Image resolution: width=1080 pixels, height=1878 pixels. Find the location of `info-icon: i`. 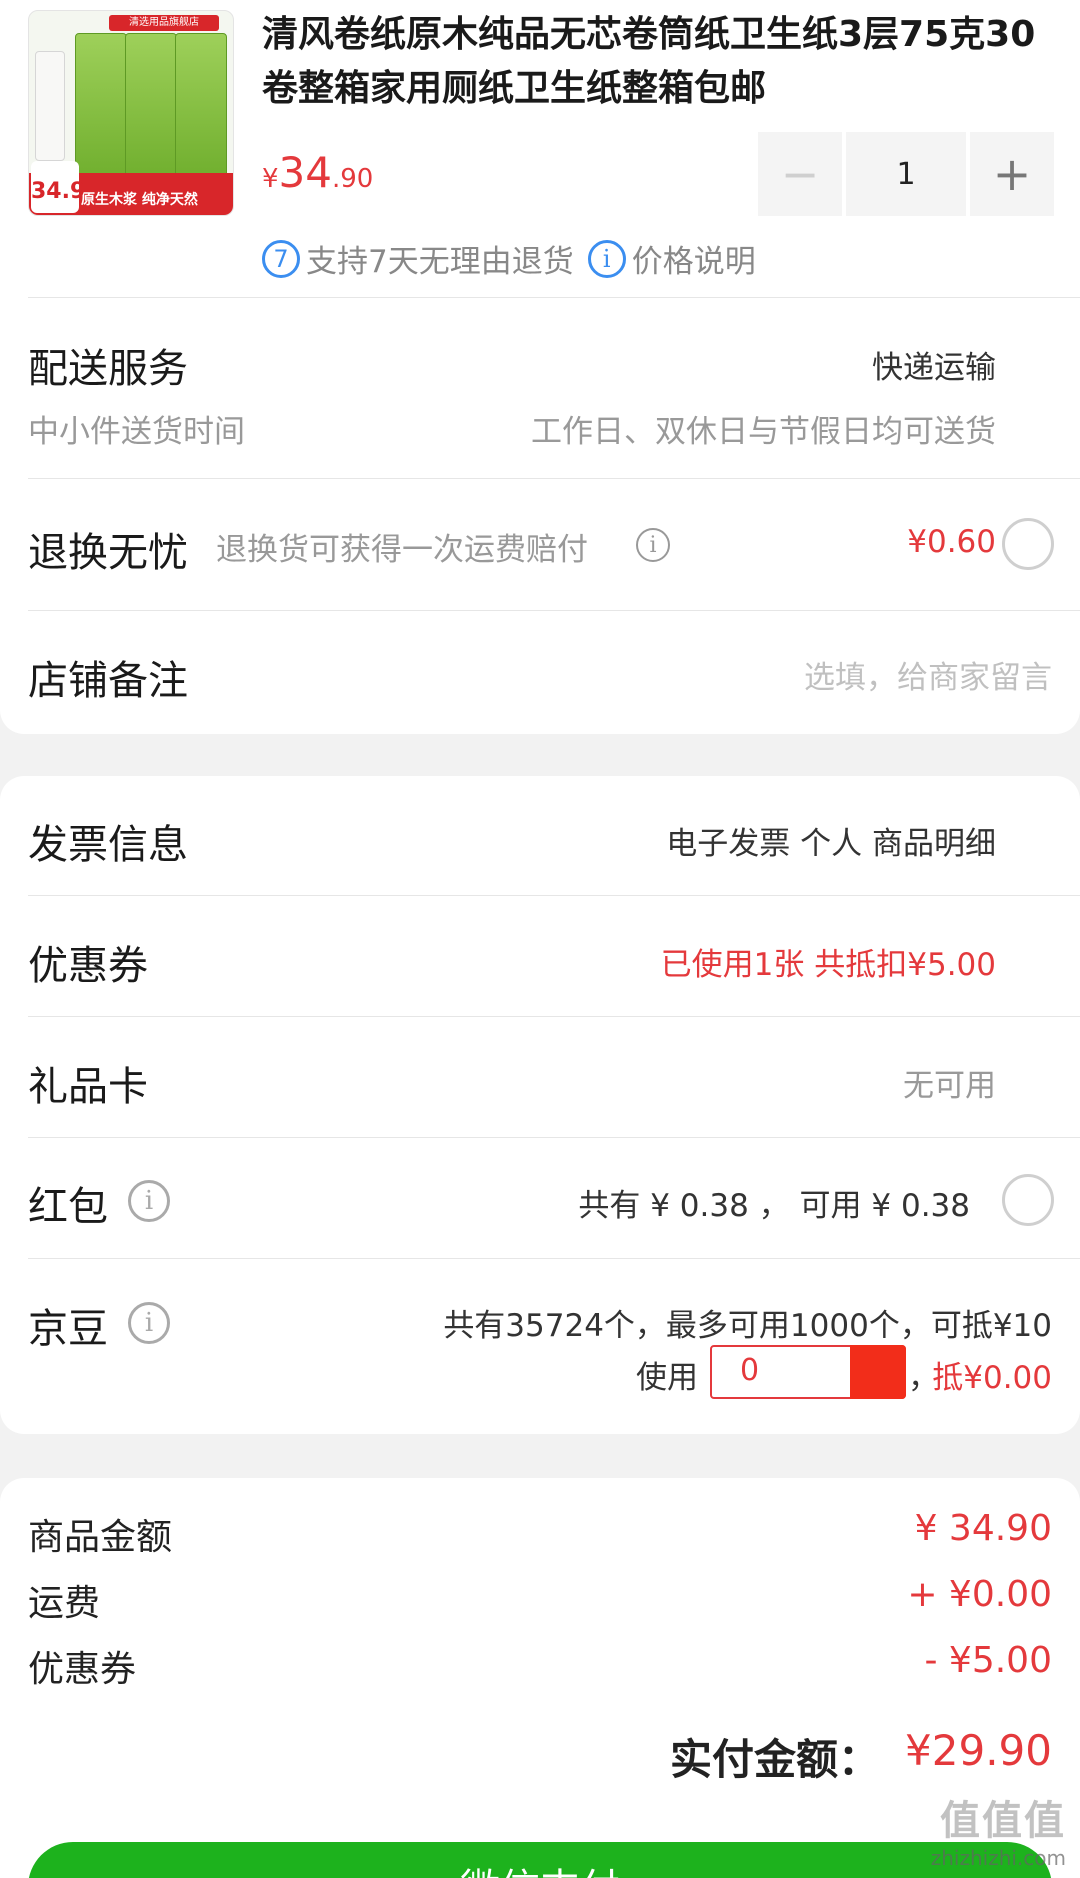

info-icon: i is located at coordinates (606, 258).